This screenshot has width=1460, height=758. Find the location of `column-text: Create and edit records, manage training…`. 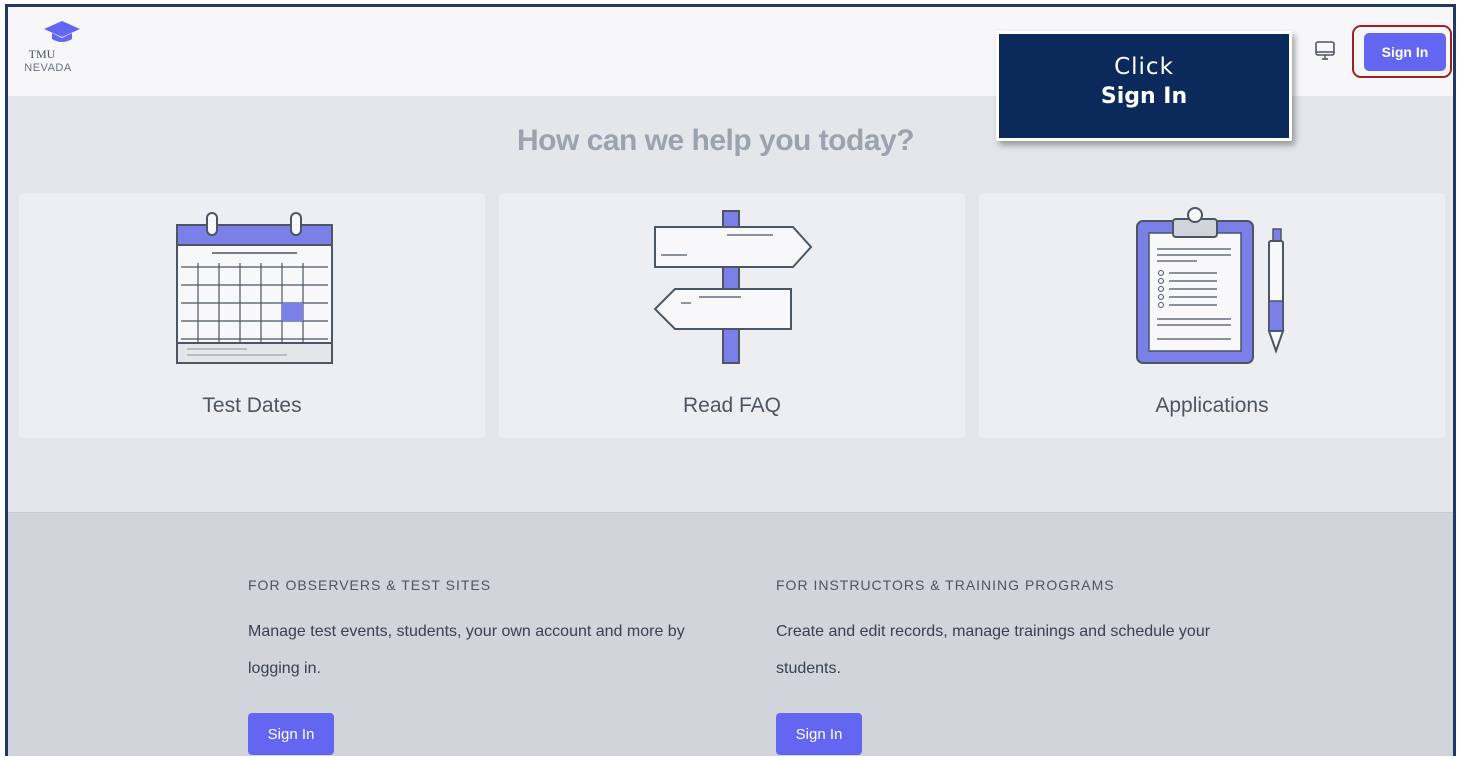

column-text: Create and edit records, manage training… is located at coordinates (993, 650).